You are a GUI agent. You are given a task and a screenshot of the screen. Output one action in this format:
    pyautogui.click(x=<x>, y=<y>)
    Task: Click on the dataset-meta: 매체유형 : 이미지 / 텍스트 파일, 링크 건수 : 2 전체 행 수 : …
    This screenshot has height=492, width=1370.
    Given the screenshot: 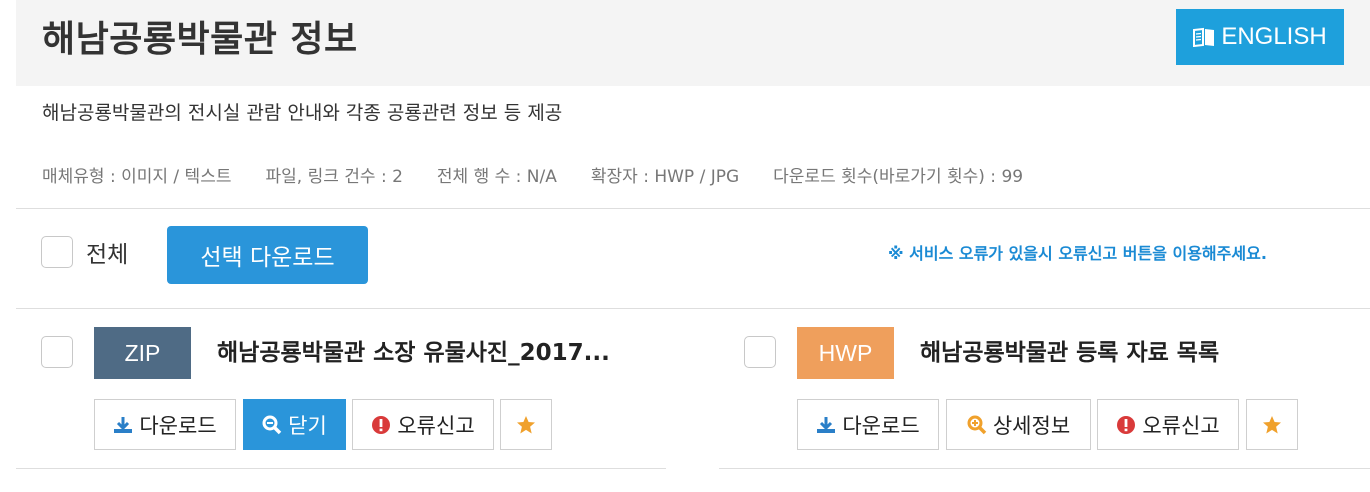 What is the action you would take?
    pyautogui.click(x=532, y=177)
    